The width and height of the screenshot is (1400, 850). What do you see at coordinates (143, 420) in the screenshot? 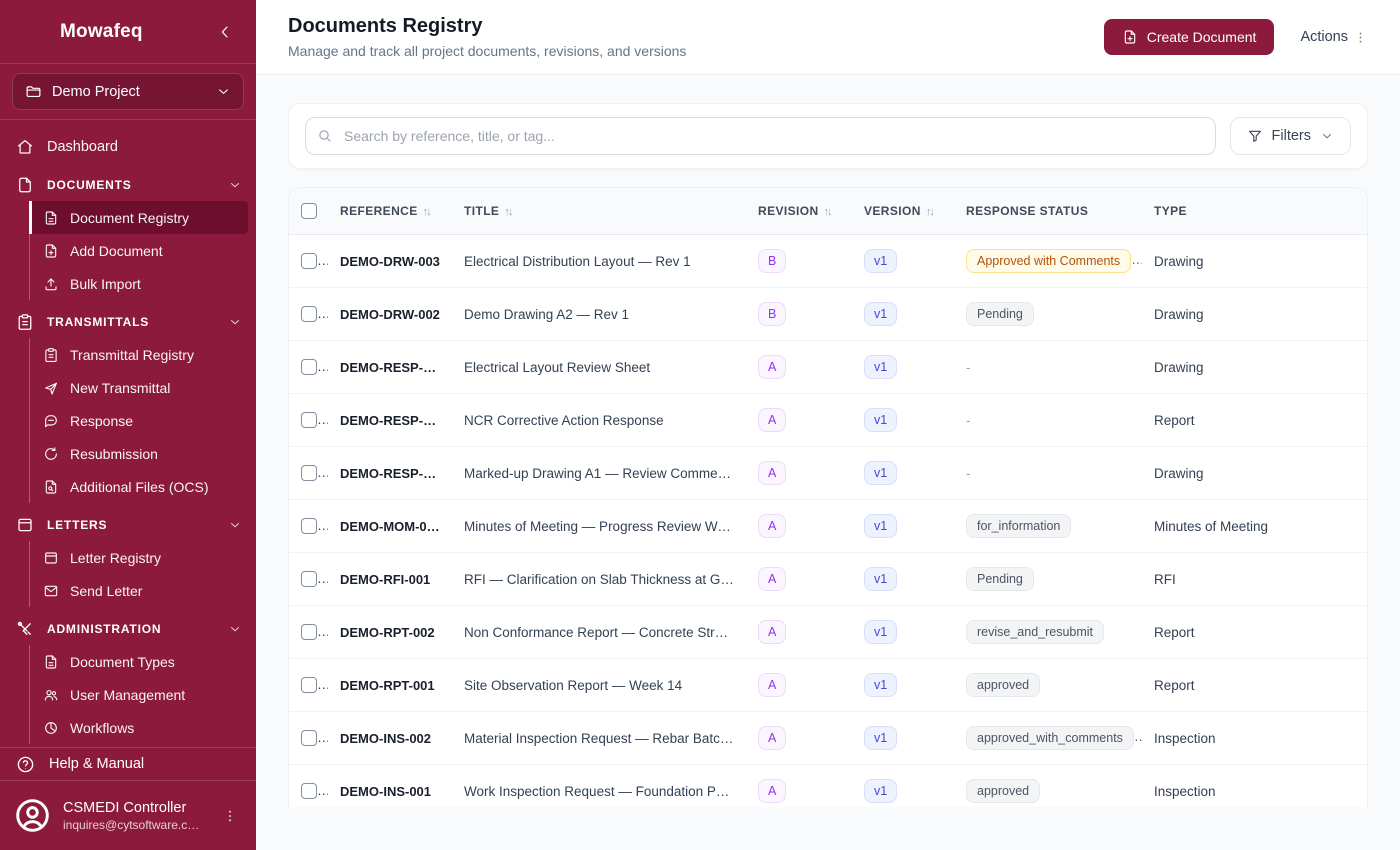
I see `sidebar-item-response: Response` at bounding box center [143, 420].